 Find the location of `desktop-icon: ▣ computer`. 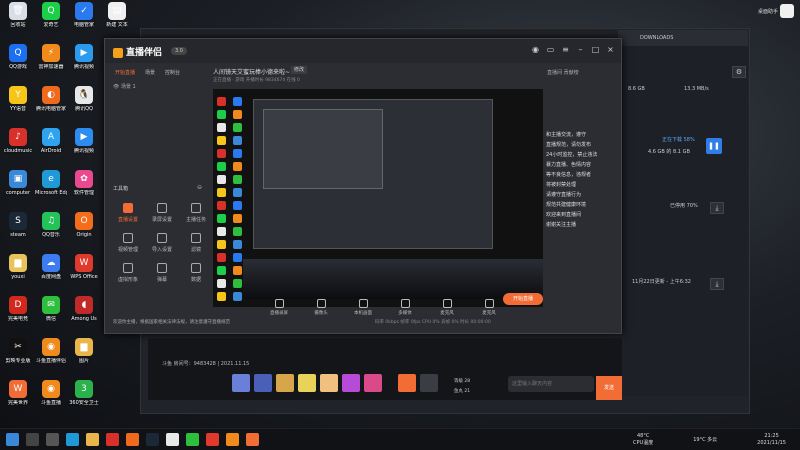

desktop-icon: ▣ computer is located at coordinates (18, 183).